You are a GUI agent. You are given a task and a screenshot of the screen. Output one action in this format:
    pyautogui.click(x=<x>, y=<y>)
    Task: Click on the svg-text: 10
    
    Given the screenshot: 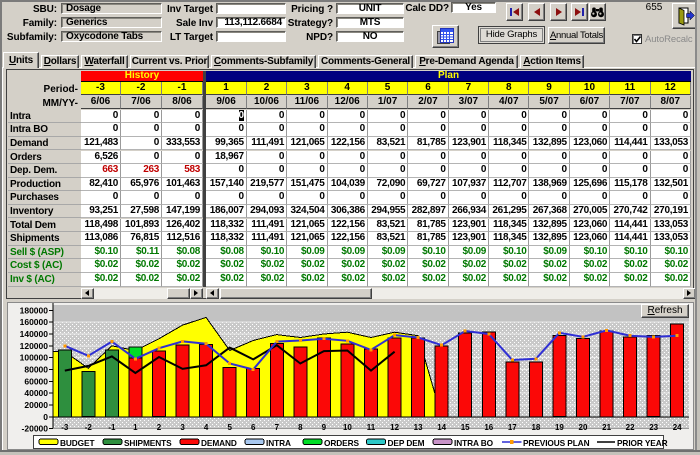 What is the action you would take?
    pyautogui.click(x=347, y=427)
    